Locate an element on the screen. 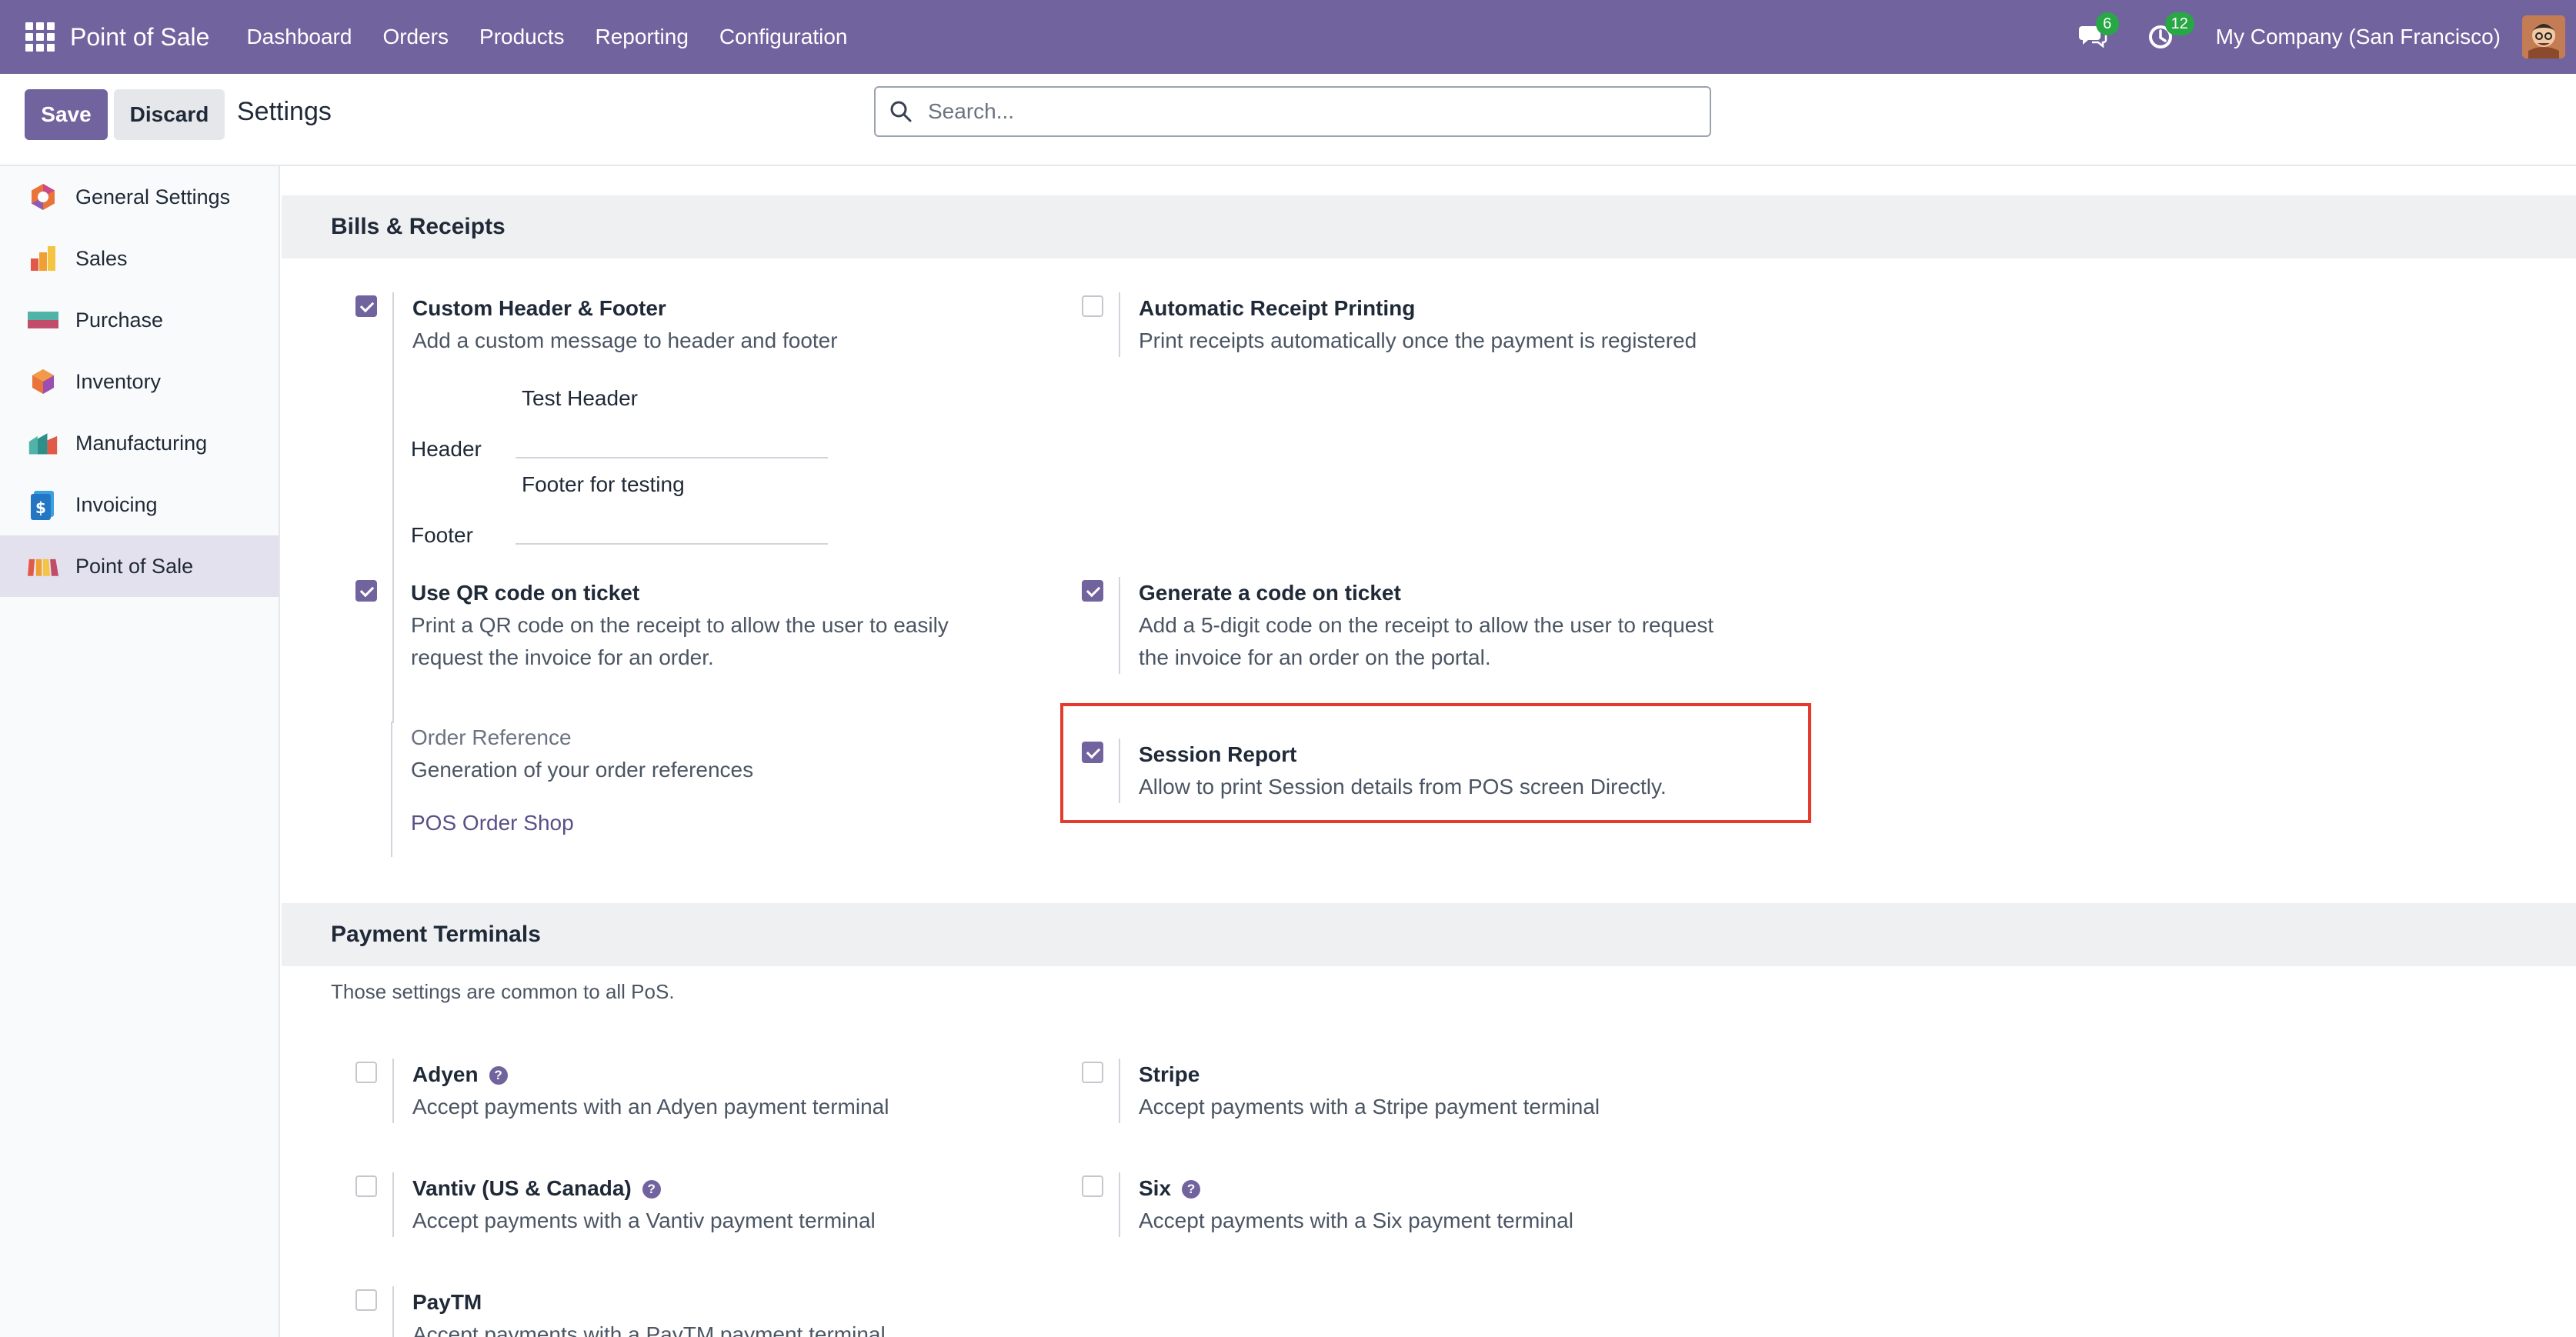 This screenshot has width=2576, height=1337. stripe-checkbox is located at coordinates (1093, 1072).